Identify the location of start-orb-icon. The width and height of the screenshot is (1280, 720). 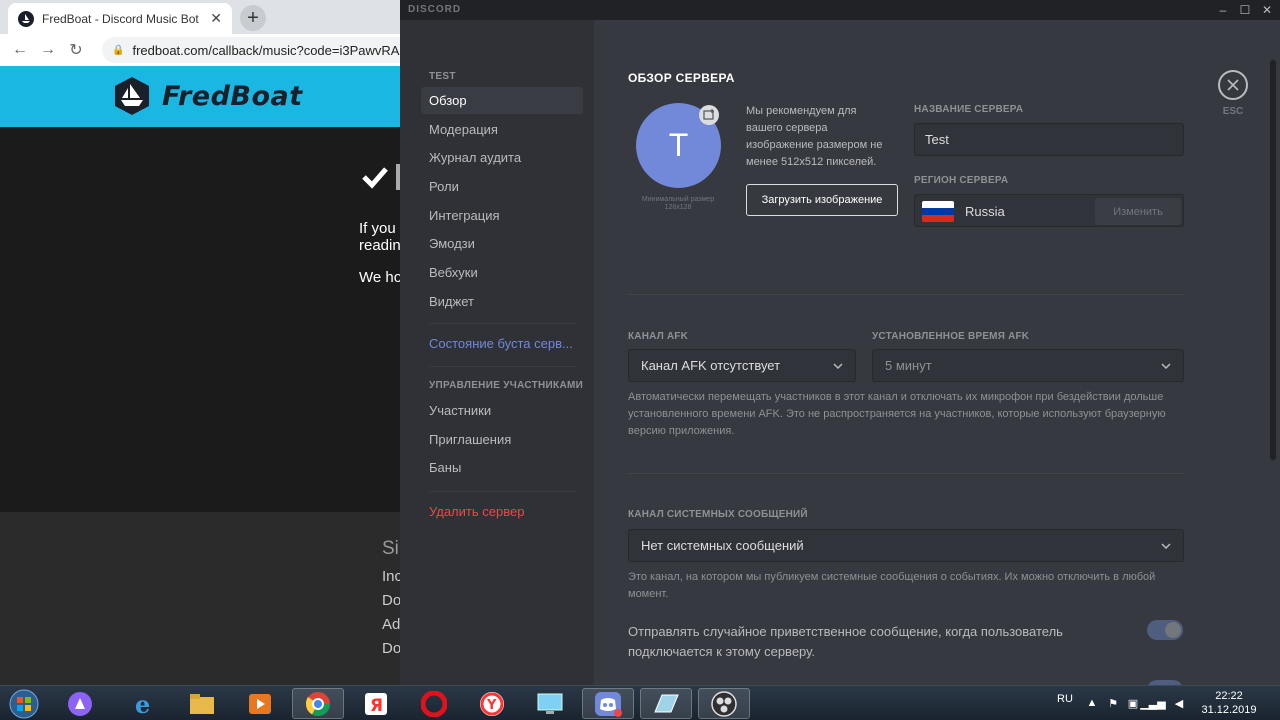
(24, 703).